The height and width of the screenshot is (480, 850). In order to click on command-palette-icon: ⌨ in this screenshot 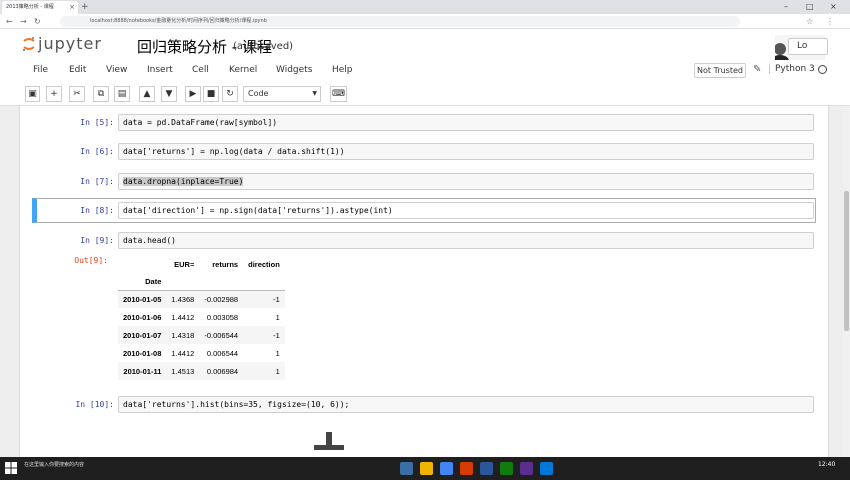, I will do `click(338, 94)`.